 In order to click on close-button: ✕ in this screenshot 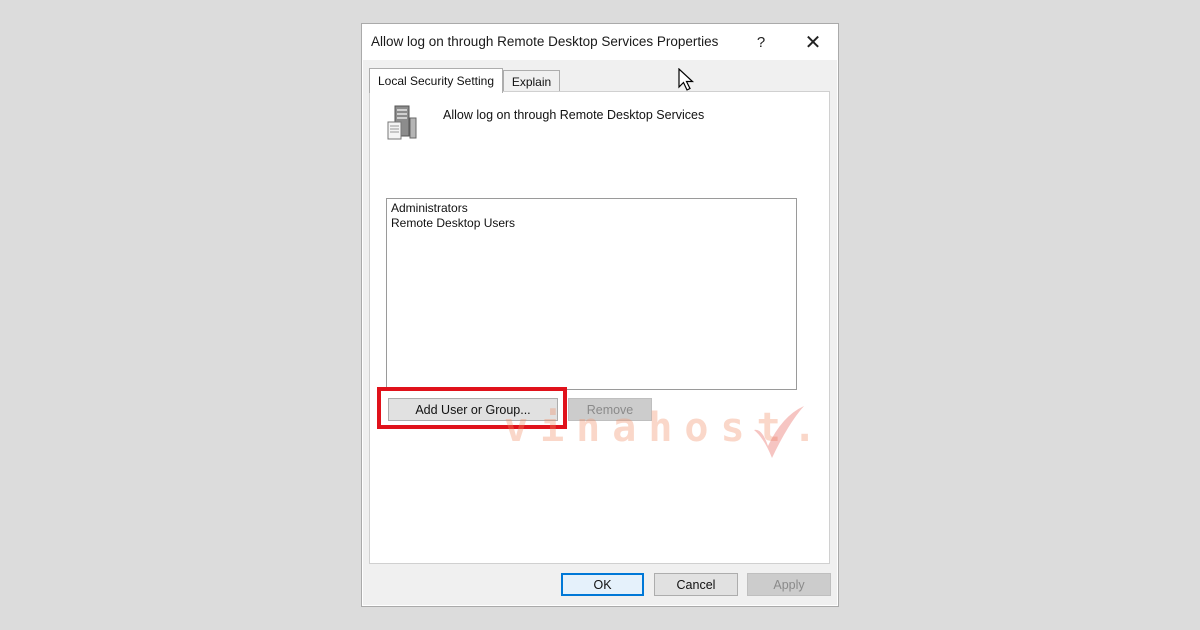, I will do `click(813, 42)`.